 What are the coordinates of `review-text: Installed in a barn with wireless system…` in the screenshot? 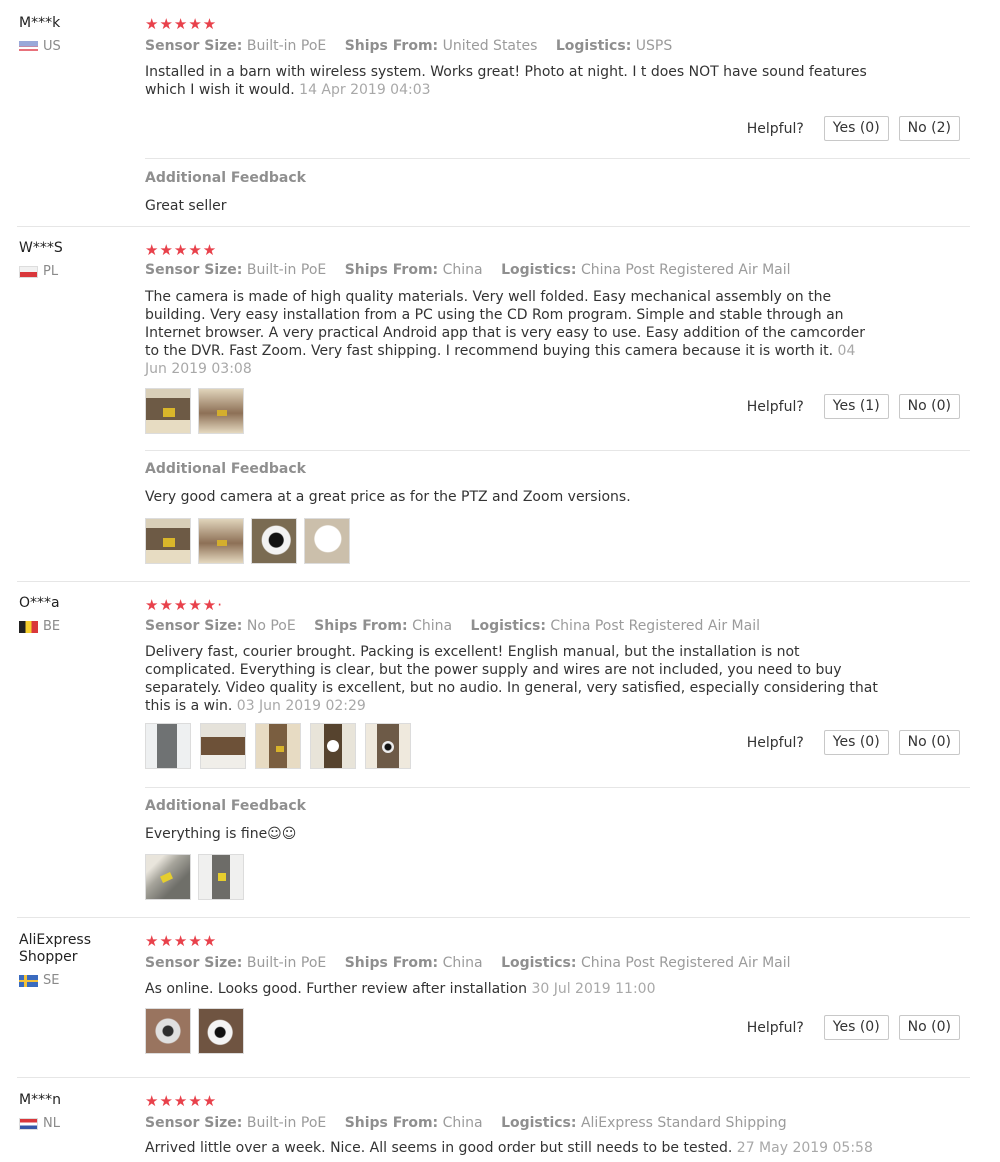 It's located at (512, 81).